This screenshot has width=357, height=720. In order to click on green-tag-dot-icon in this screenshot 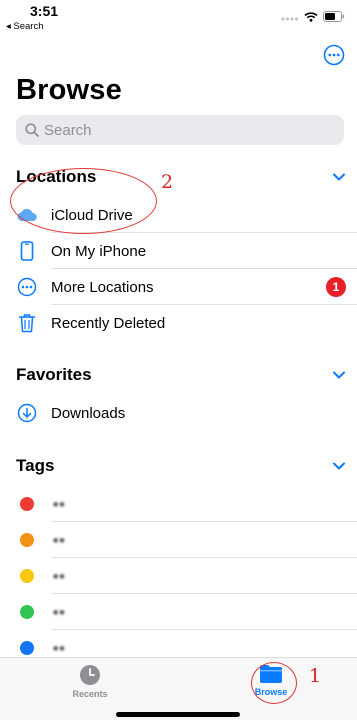, I will do `click(27, 612)`.